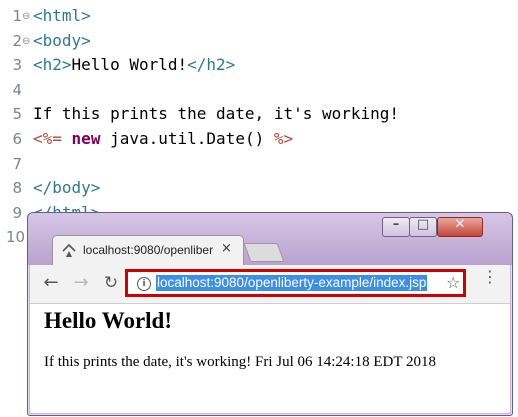 This screenshot has height=417, width=518. I want to click on code-token: <%=, so click(47, 138).